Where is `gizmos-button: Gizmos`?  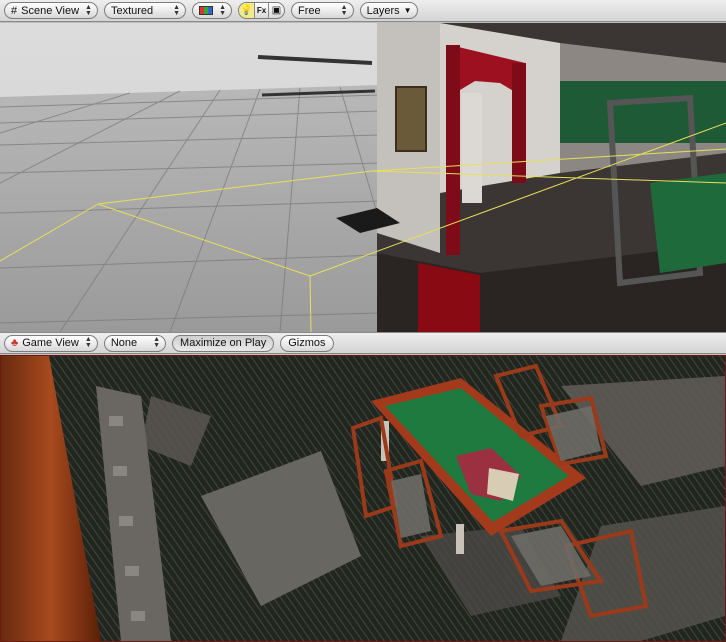
gizmos-button: Gizmos is located at coordinates (307, 343).